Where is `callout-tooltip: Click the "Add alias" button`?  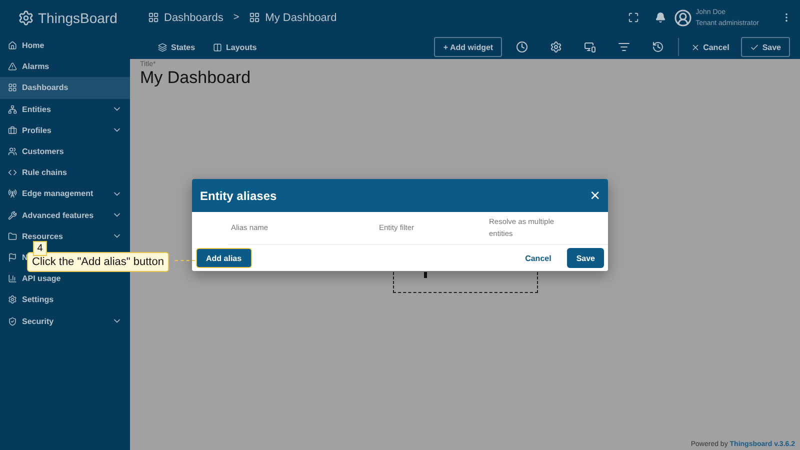 callout-tooltip: Click the "Add alias" button is located at coordinates (98, 262).